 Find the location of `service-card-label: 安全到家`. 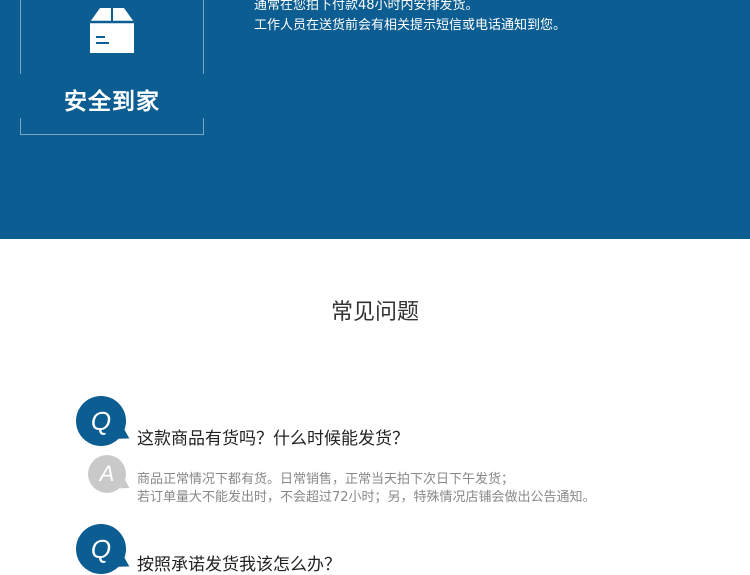

service-card-label: 安全到家 is located at coordinates (112, 102).